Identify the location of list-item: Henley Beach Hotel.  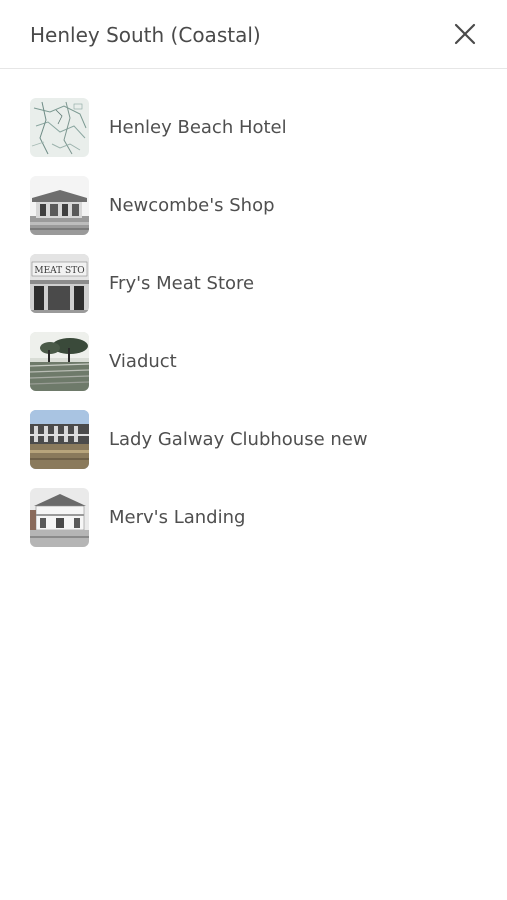
(253, 113).